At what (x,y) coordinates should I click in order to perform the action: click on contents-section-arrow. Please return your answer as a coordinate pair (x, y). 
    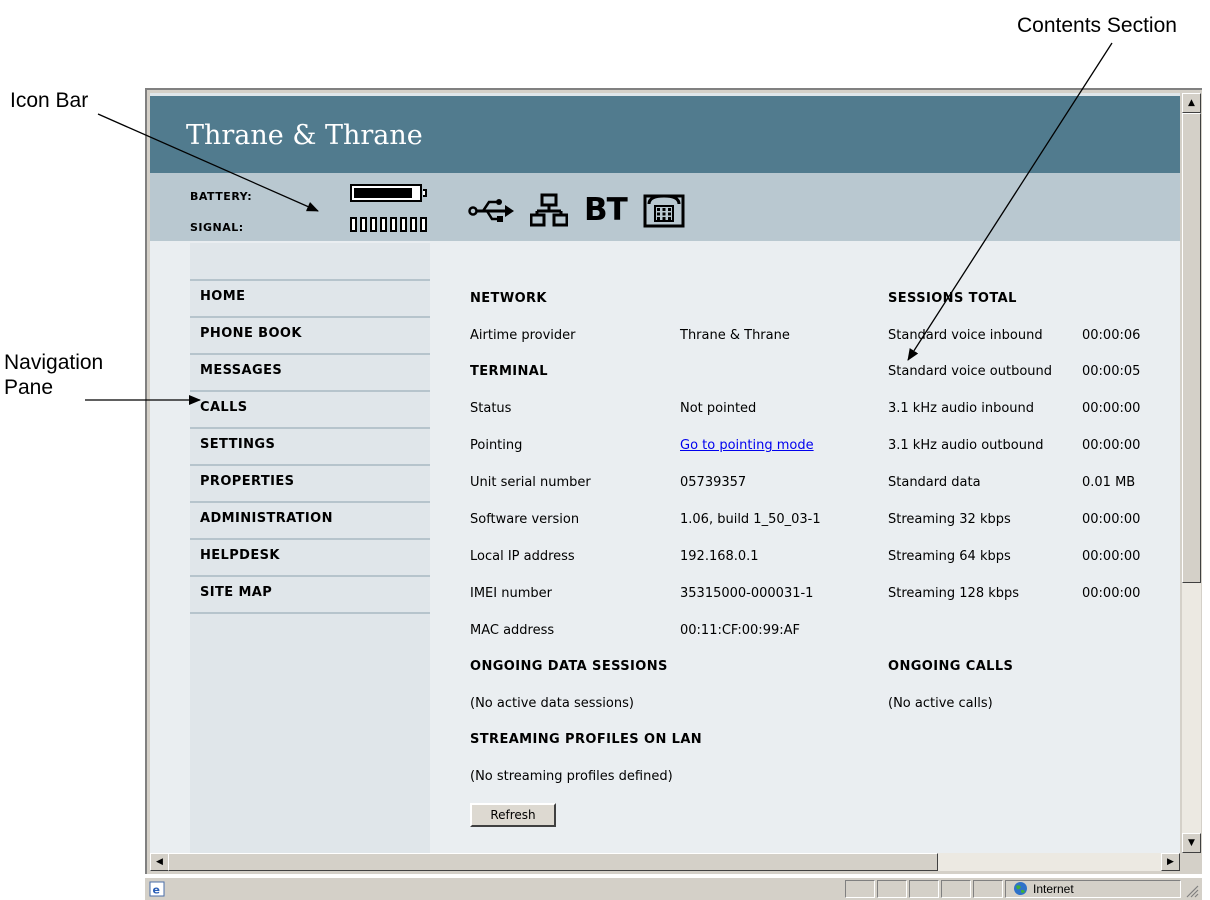
    Looking at the image, I should click on (1010, 201).